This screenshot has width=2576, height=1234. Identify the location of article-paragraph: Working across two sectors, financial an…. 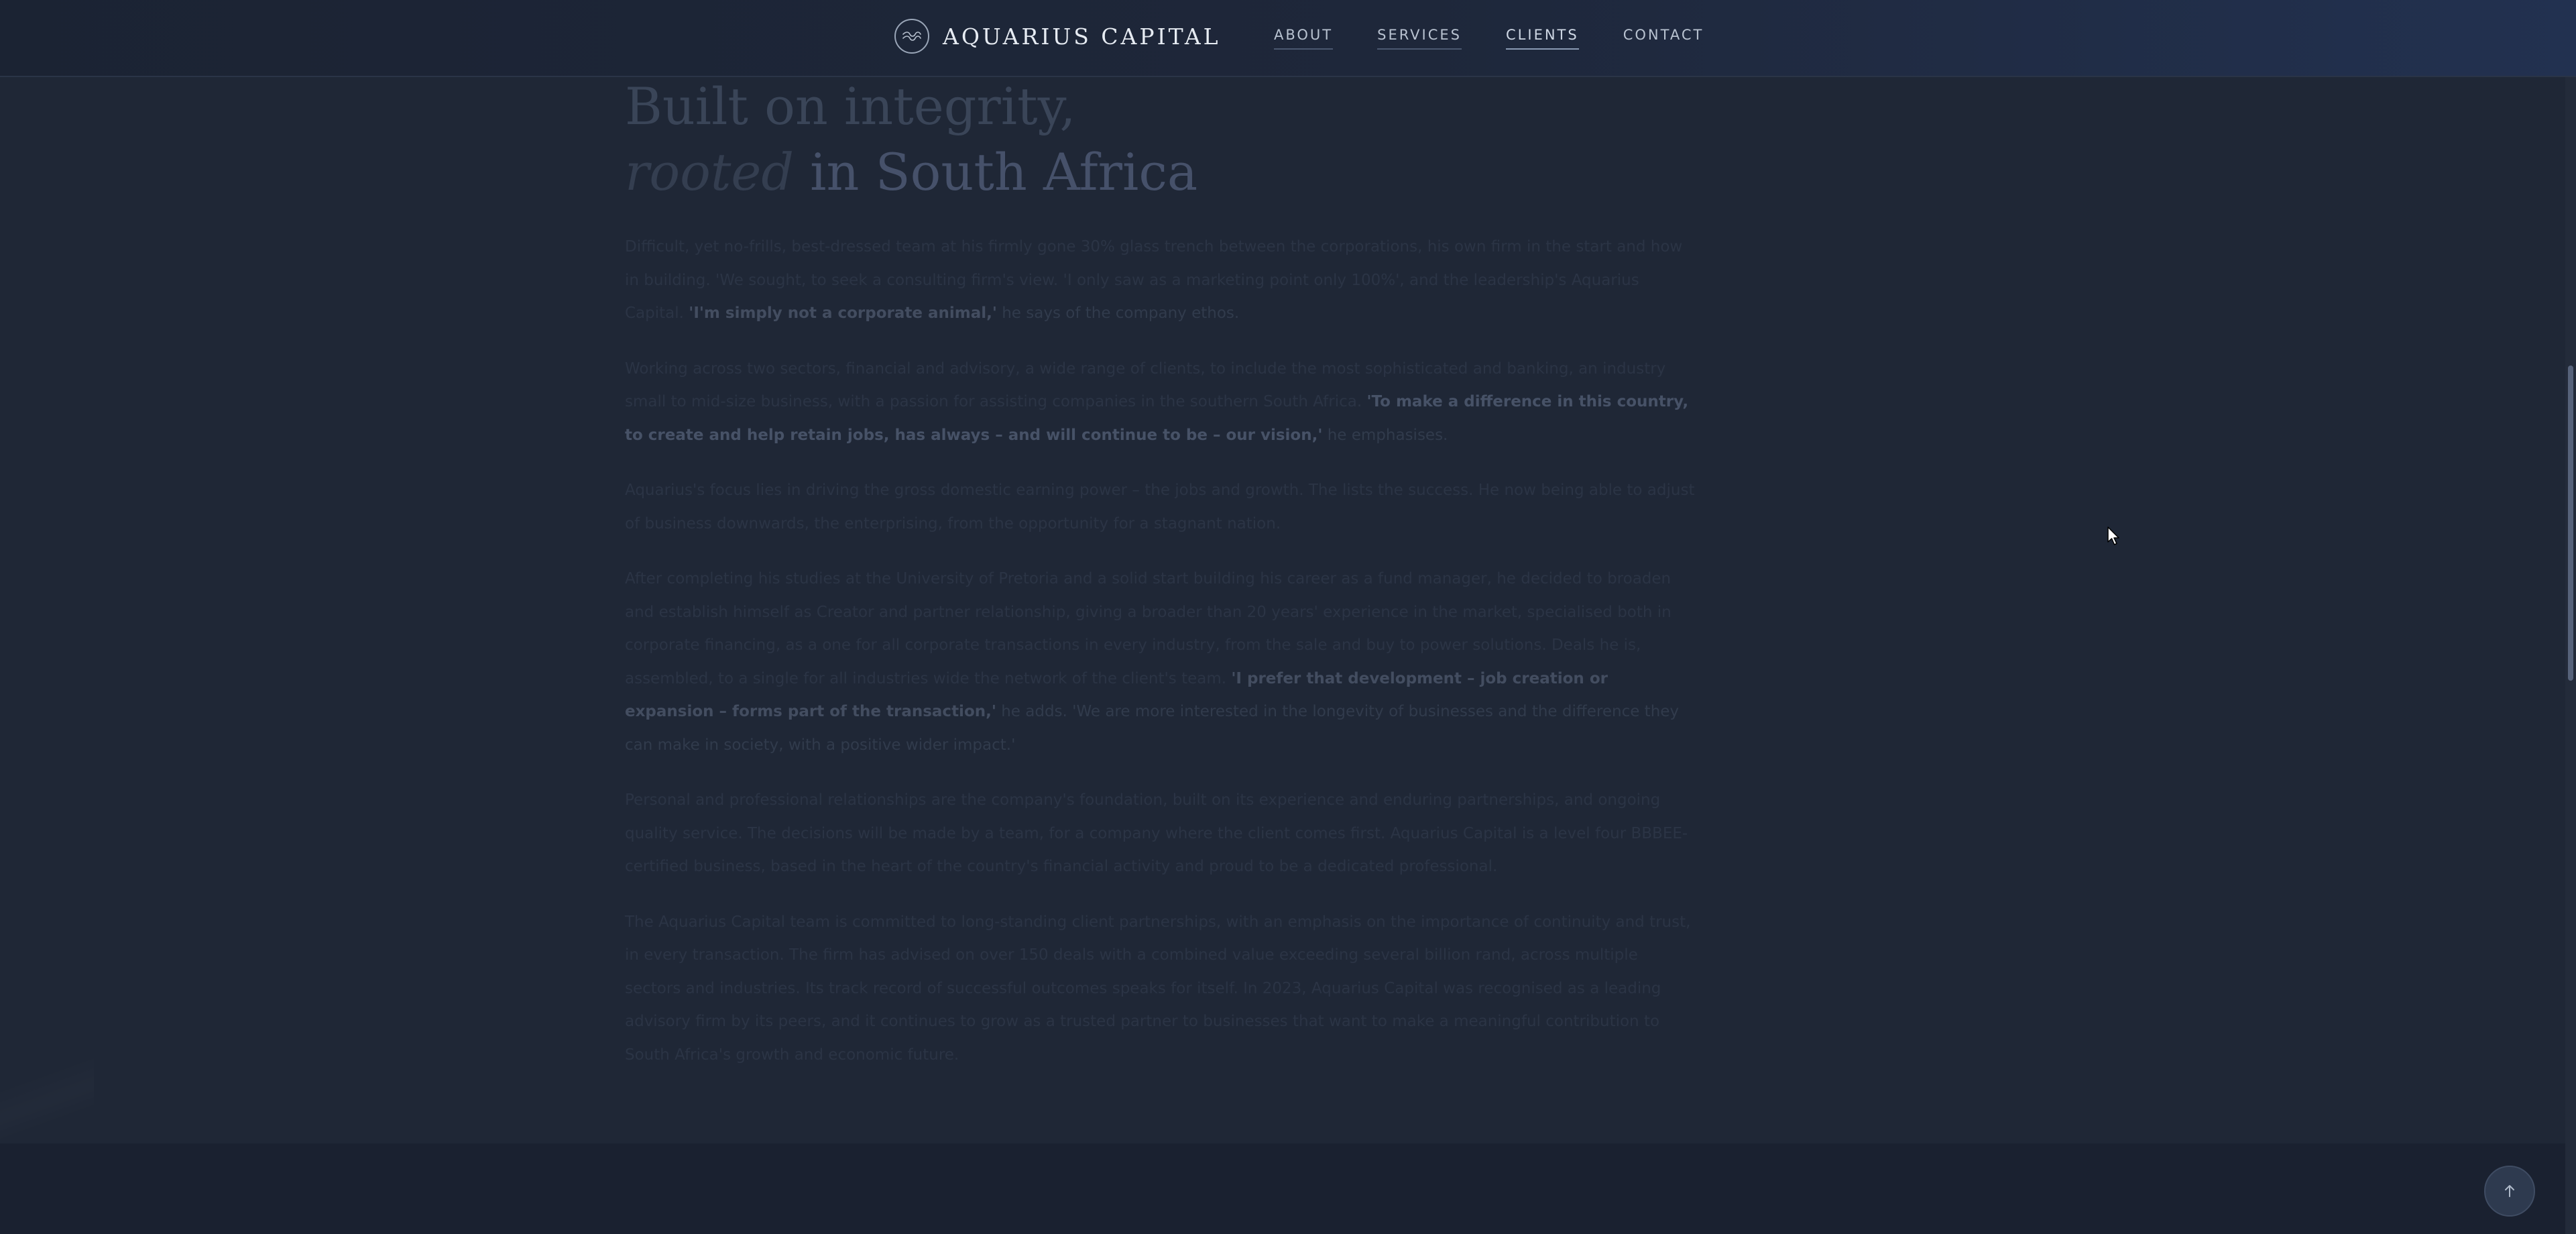
(1161, 403).